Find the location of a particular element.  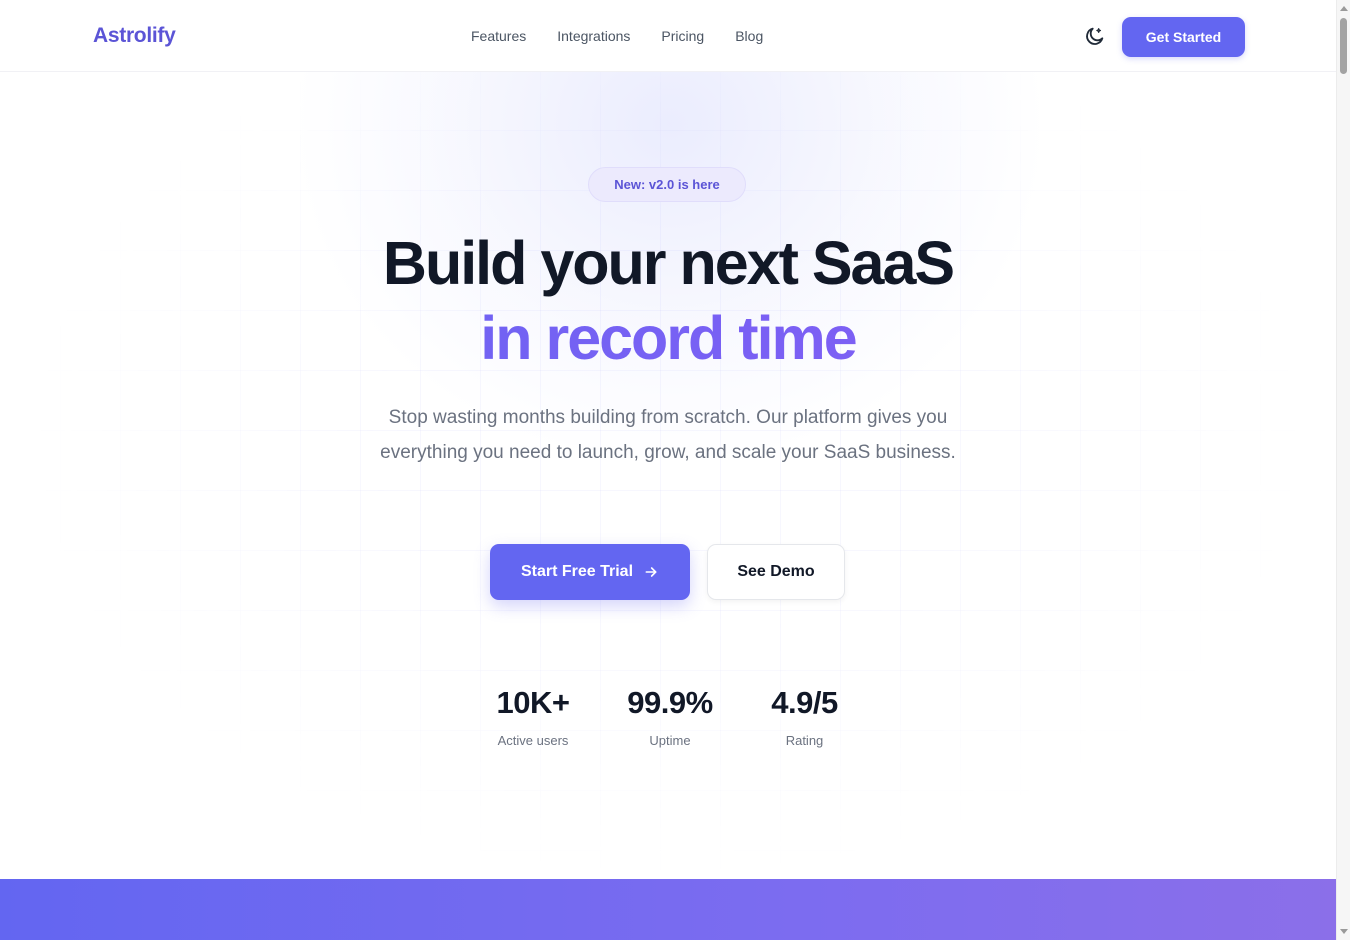

main-nav: Features Integrations Pricing Blog is located at coordinates (617, 36).